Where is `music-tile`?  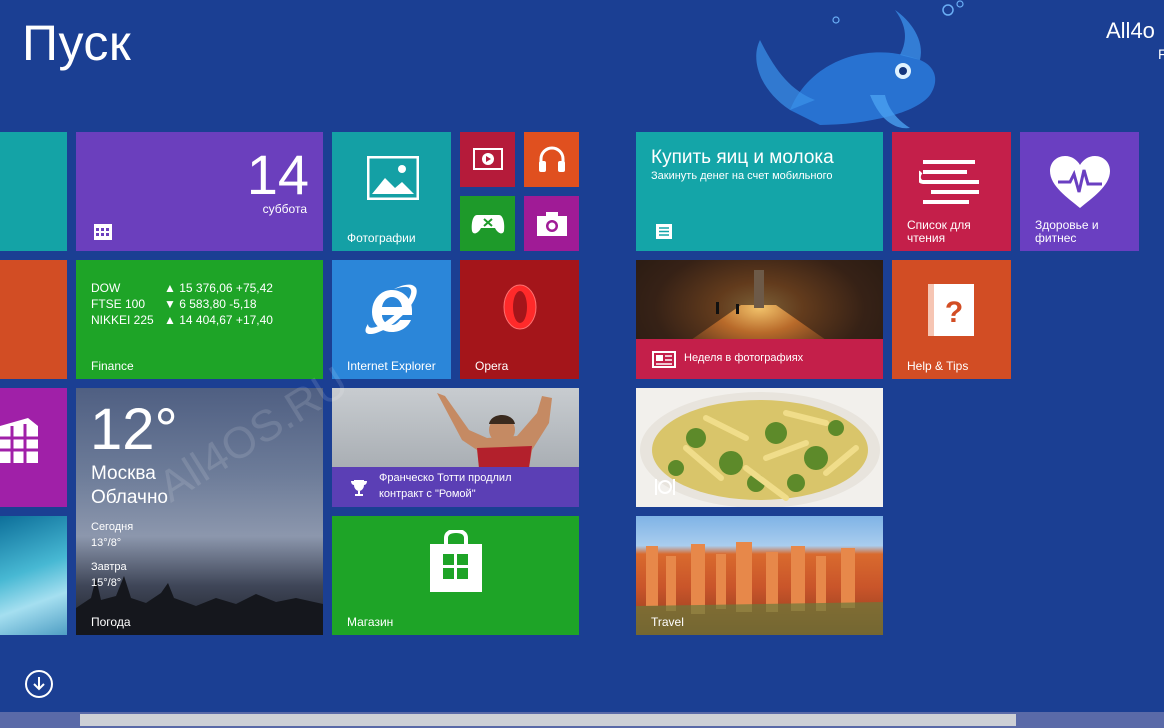 music-tile is located at coordinates (551, 159).